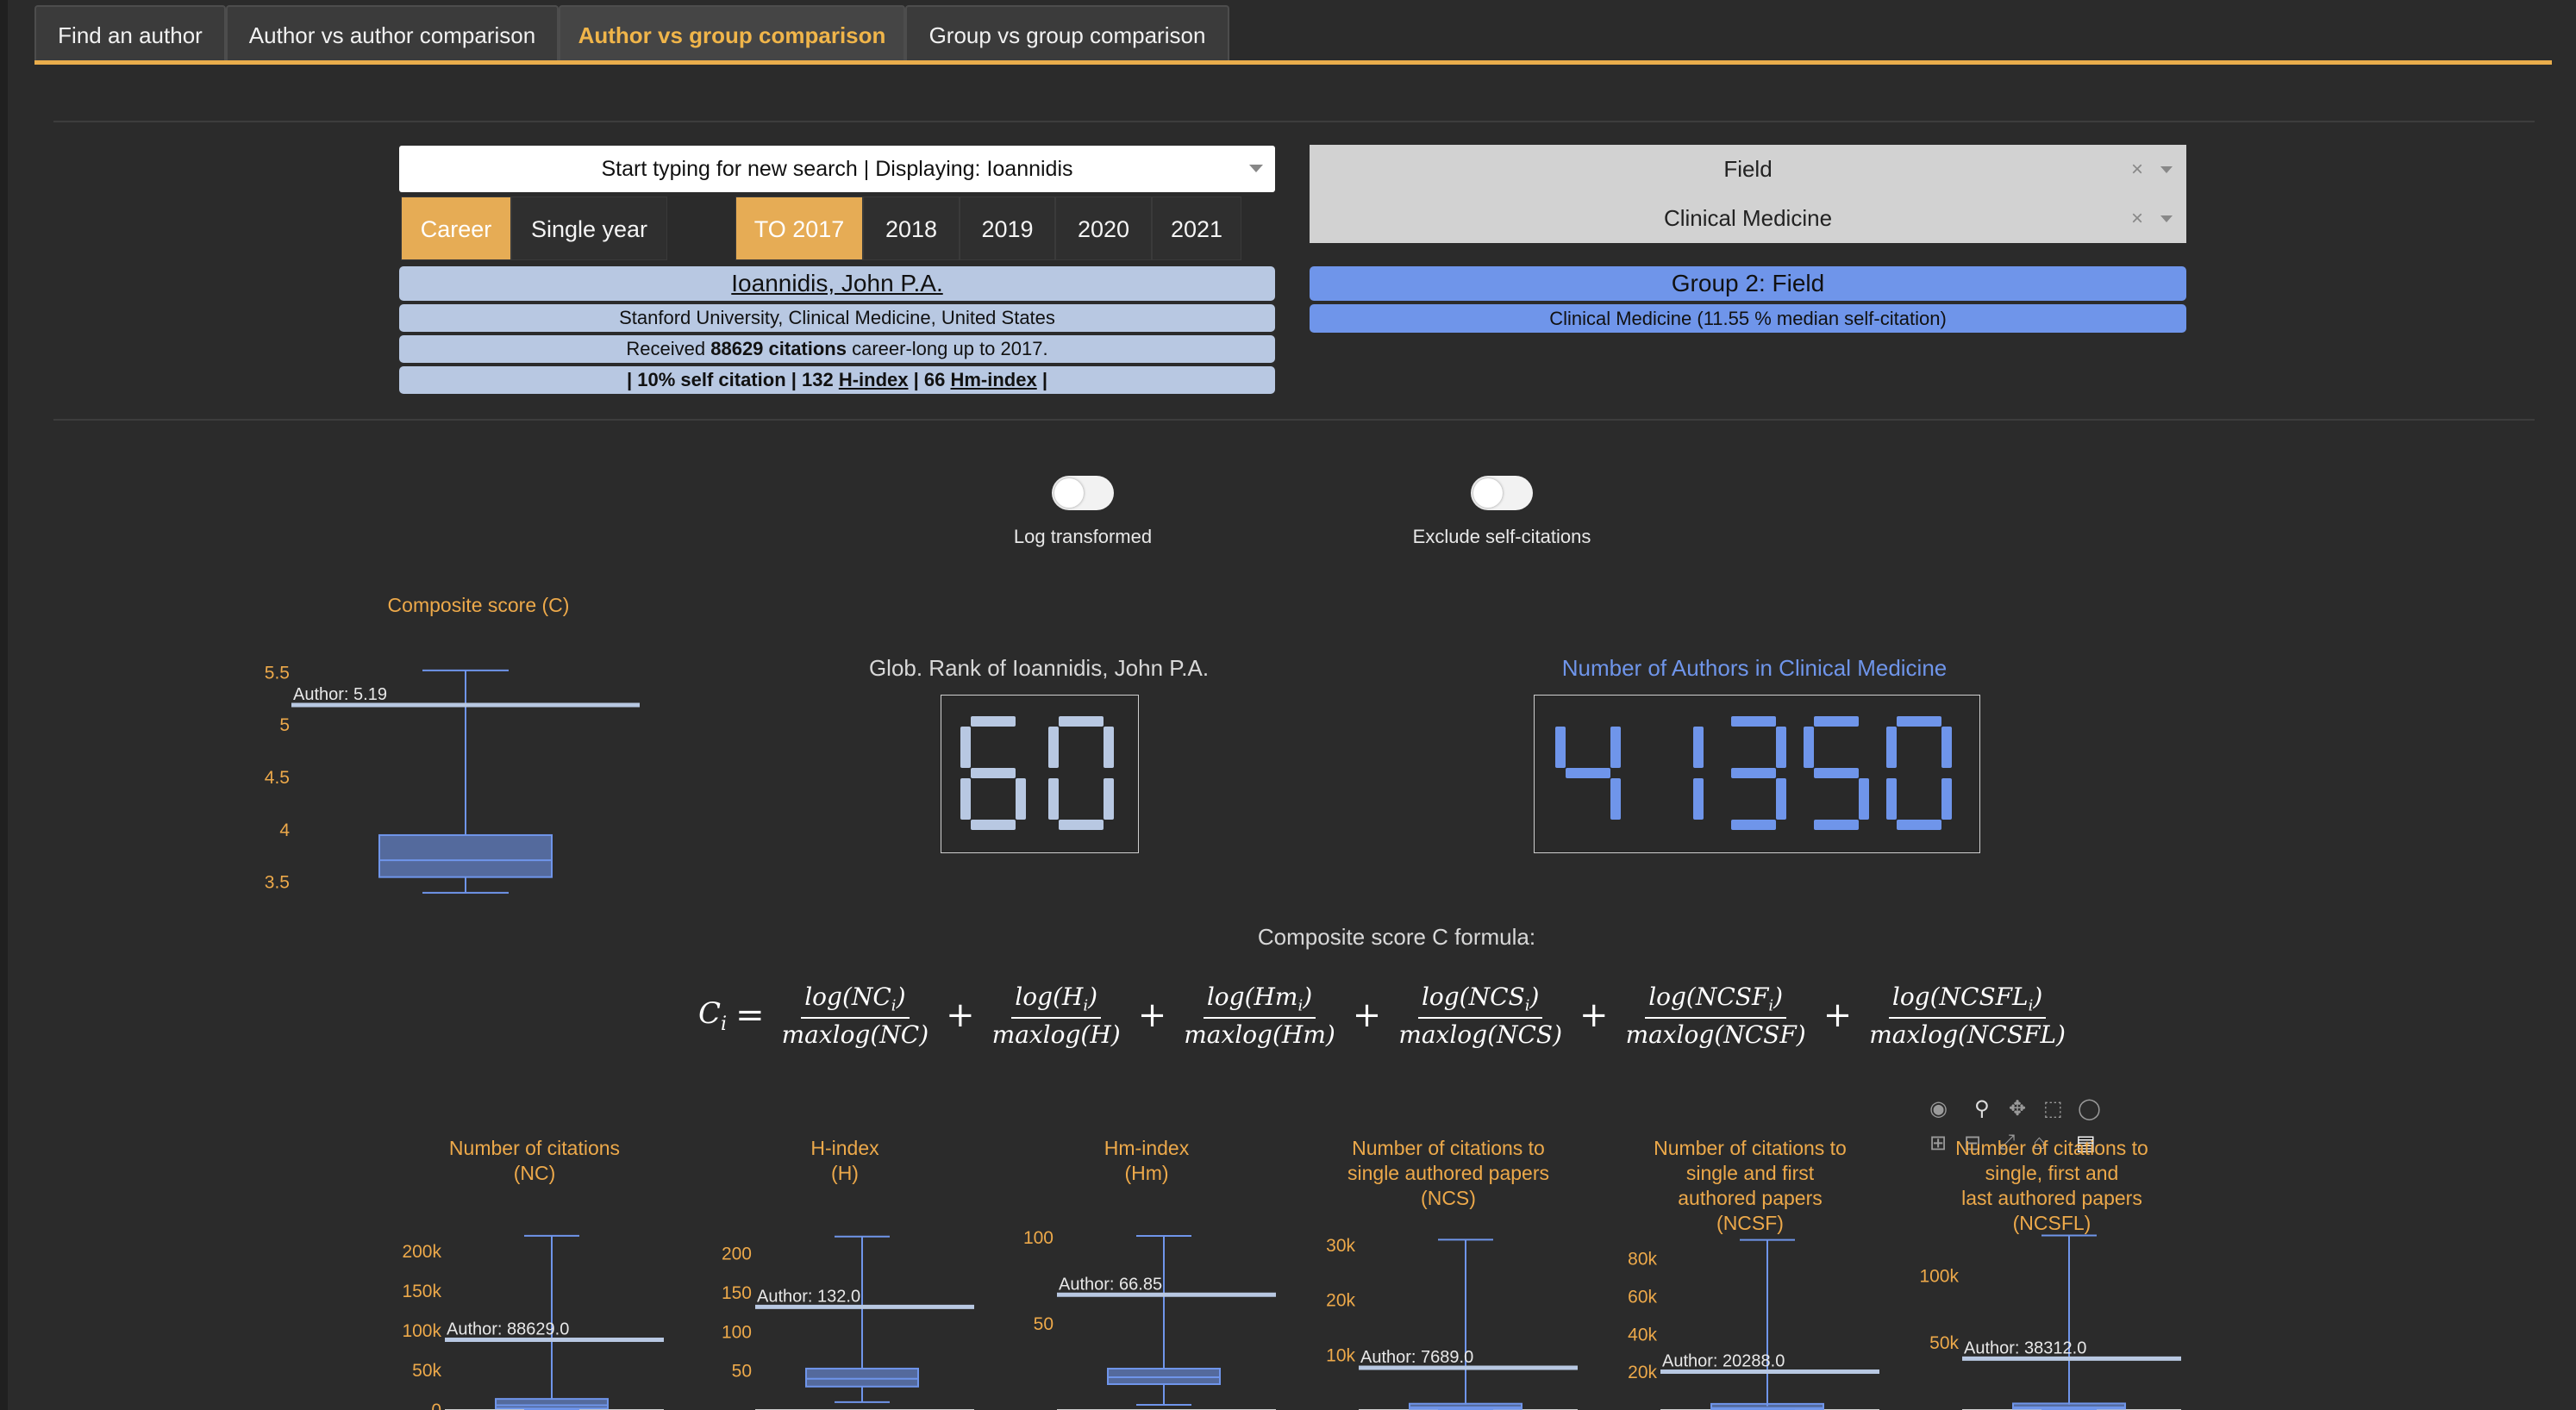  What do you see at coordinates (1040, 774) in the screenshot?
I see `rank-display` at bounding box center [1040, 774].